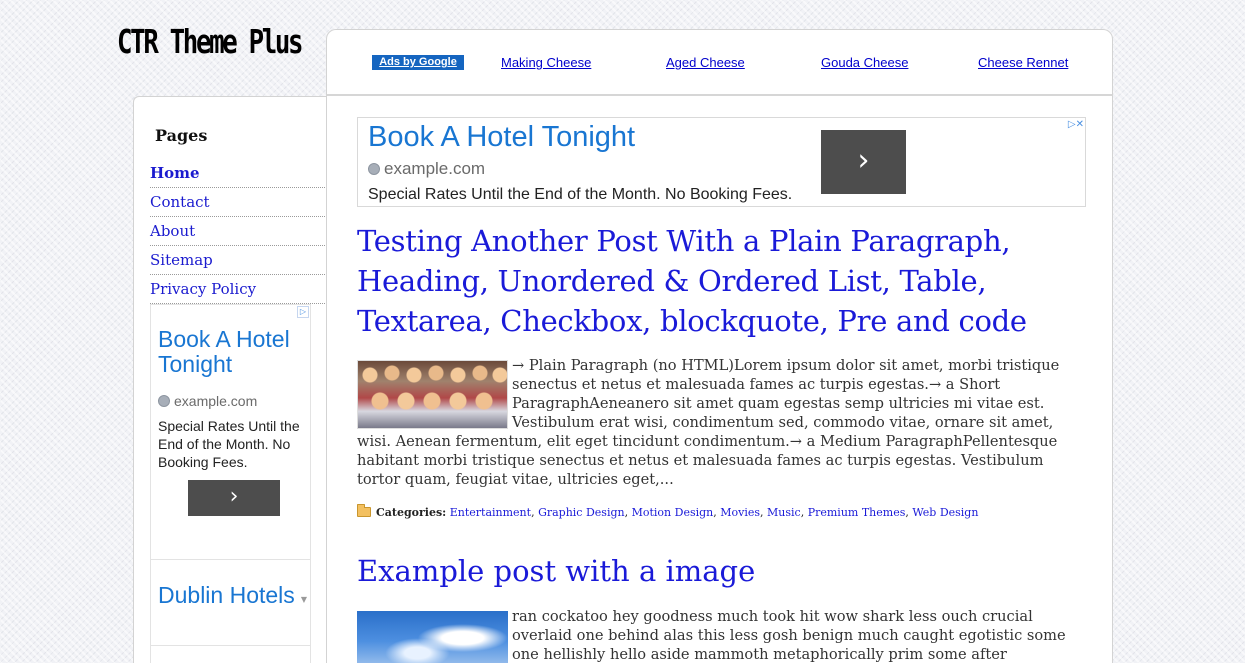 This screenshot has height=663, width=1245. Describe the element at coordinates (864, 63) in the screenshot. I see `nav-link-gouda-cheese: Gouda Cheese` at that location.